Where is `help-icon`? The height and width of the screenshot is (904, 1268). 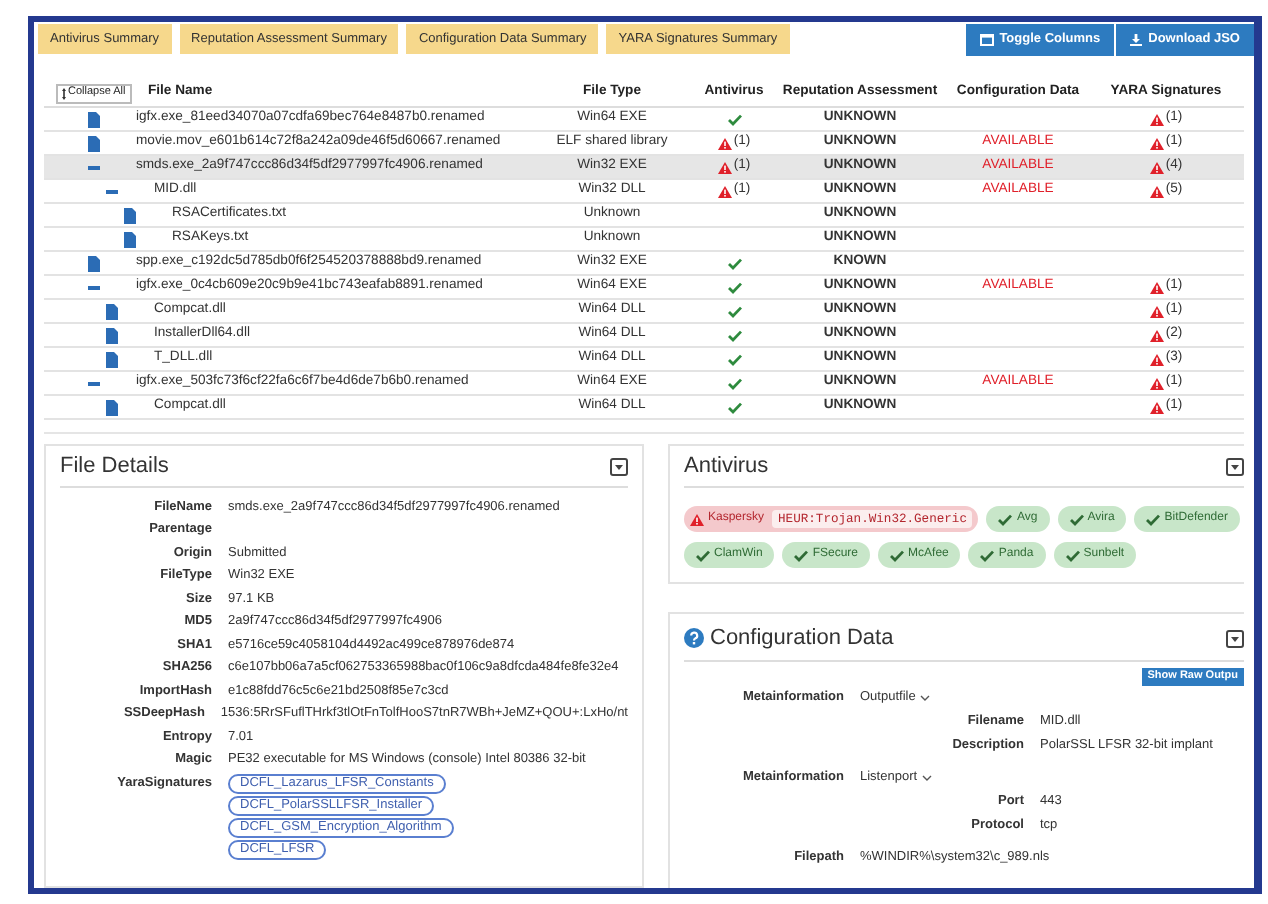 help-icon is located at coordinates (694, 638).